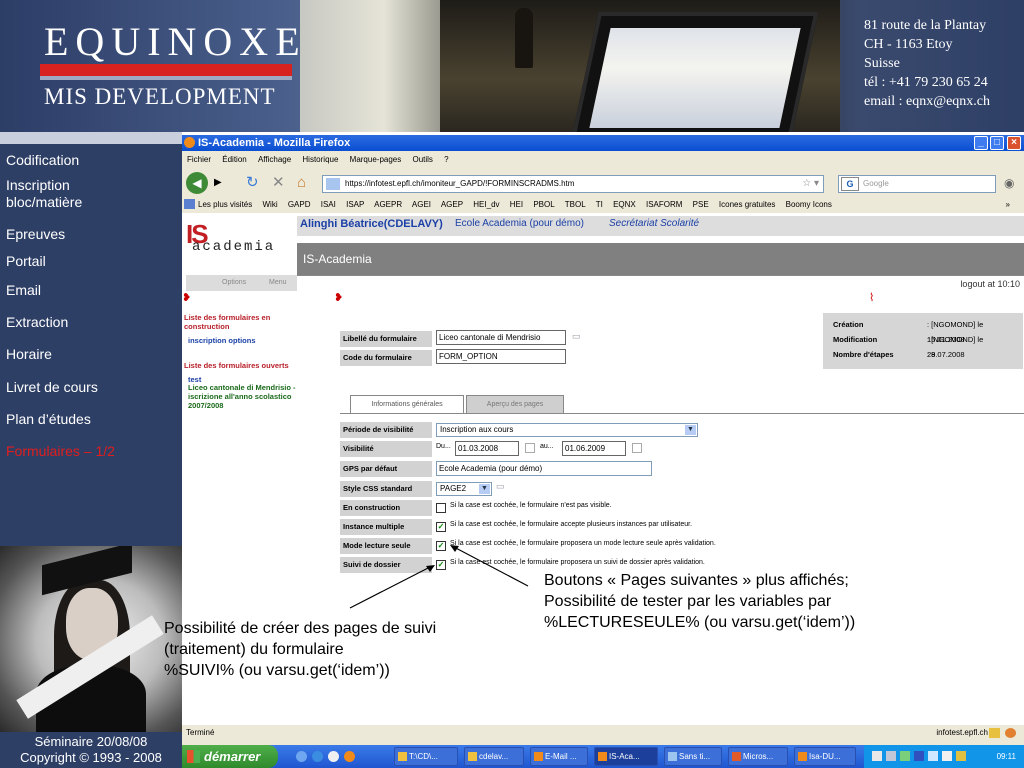  I want to click on sidebar-item-codification: Codification, so click(42, 160).